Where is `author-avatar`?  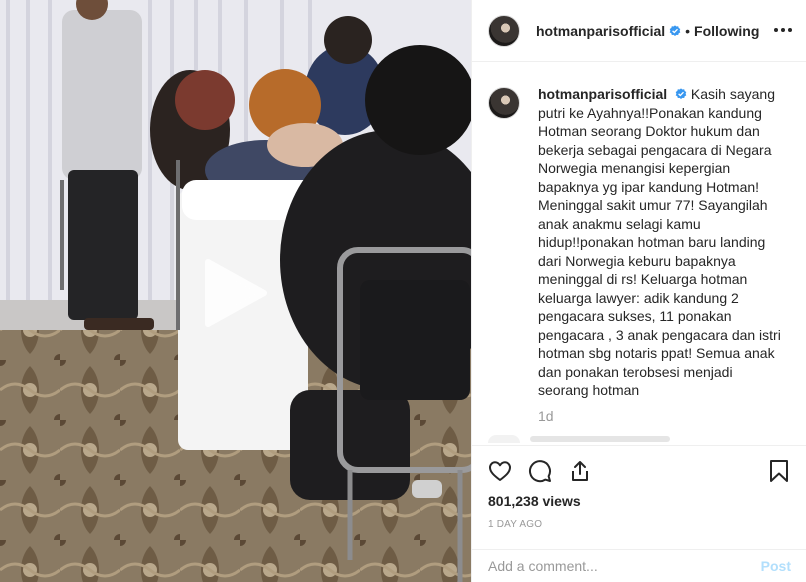
author-avatar is located at coordinates (504, 30).